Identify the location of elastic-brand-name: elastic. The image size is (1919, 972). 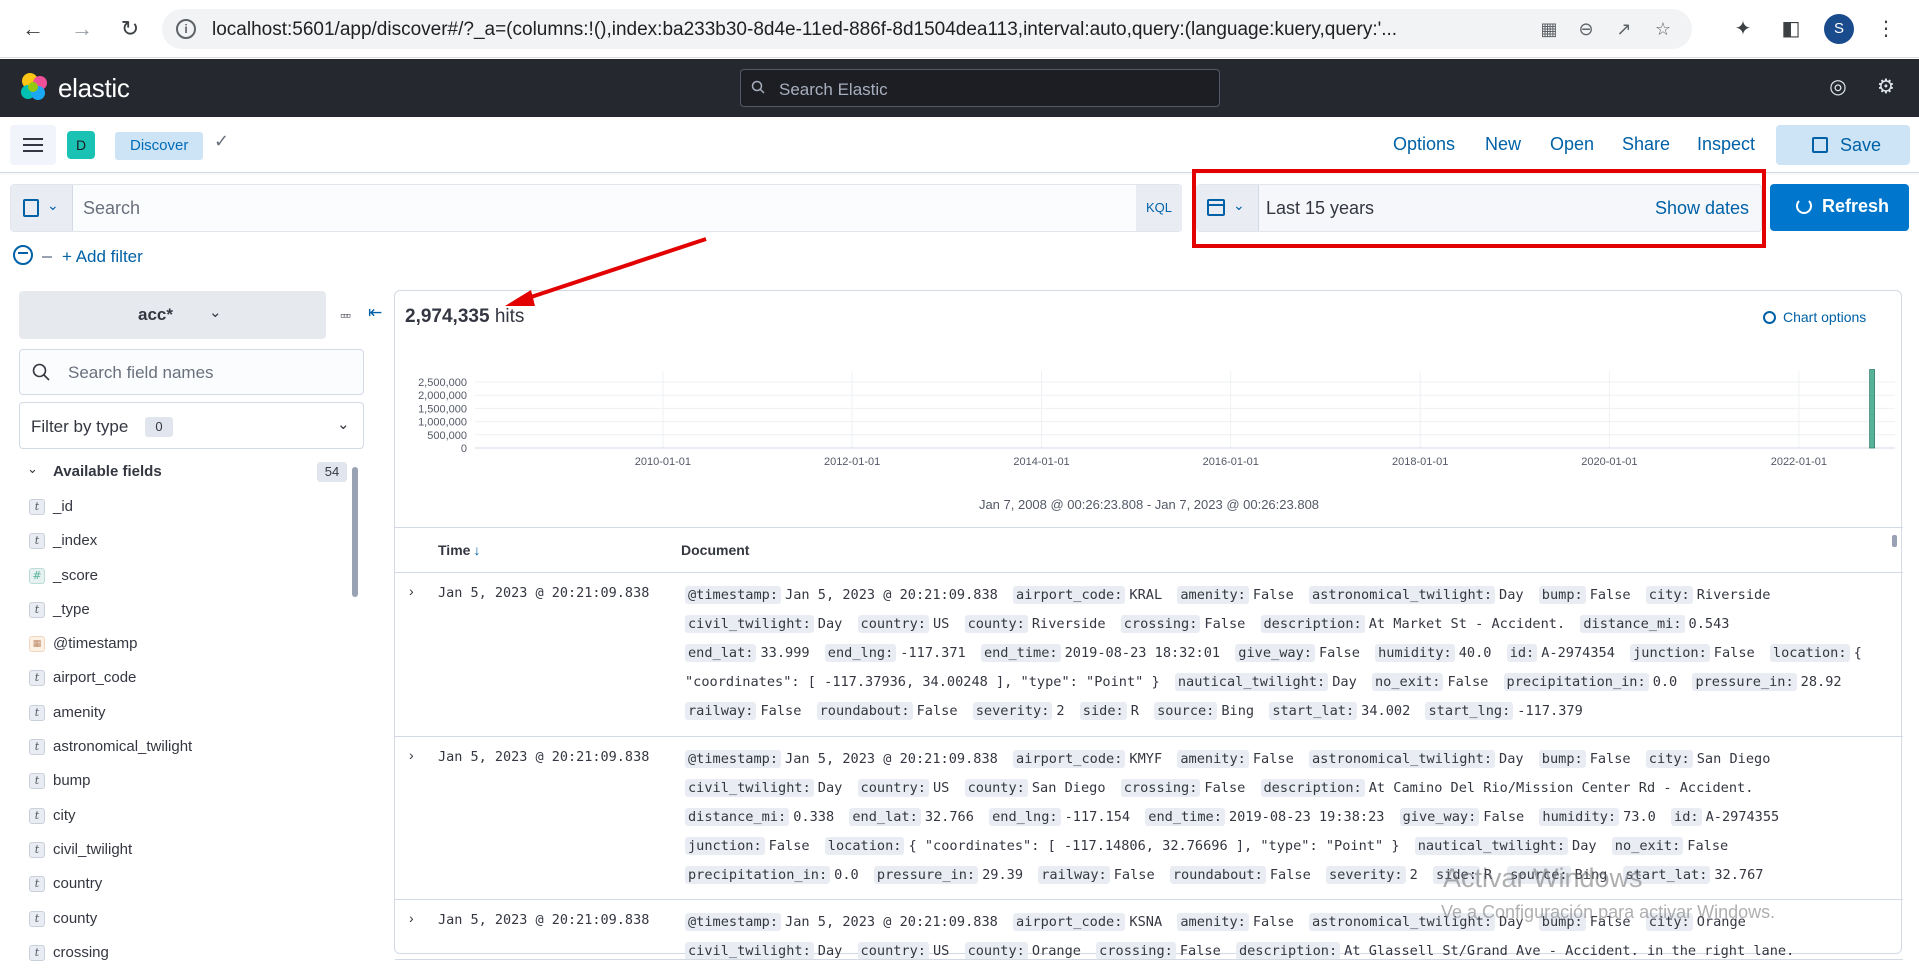
(94, 88).